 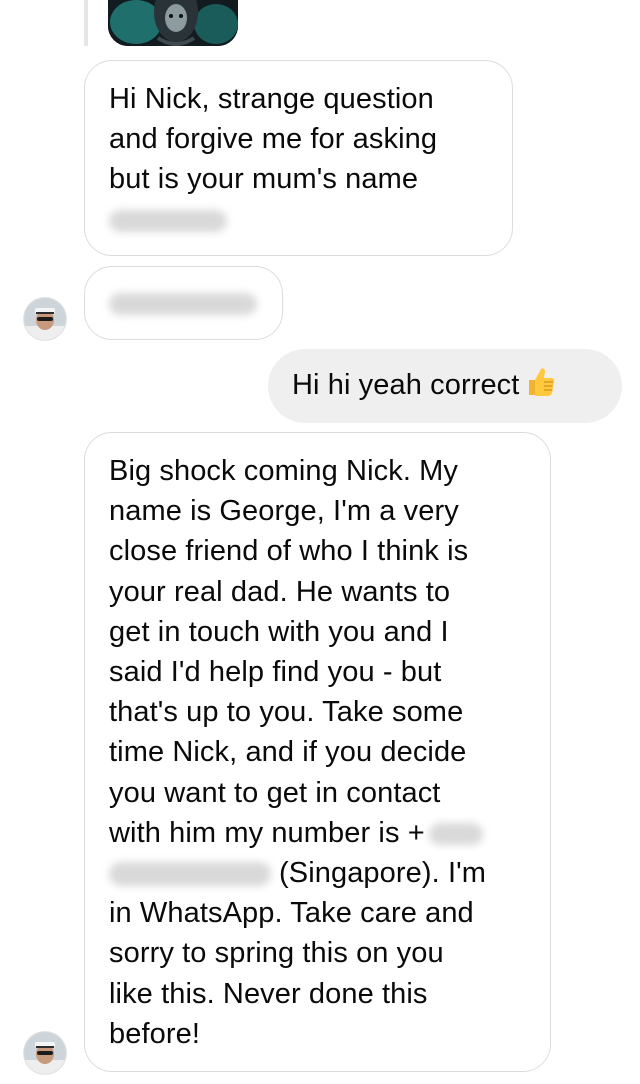 What do you see at coordinates (273, 139) in the screenshot?
I see `message-line: and forgive me for asking` at bounding box center [273, 139].